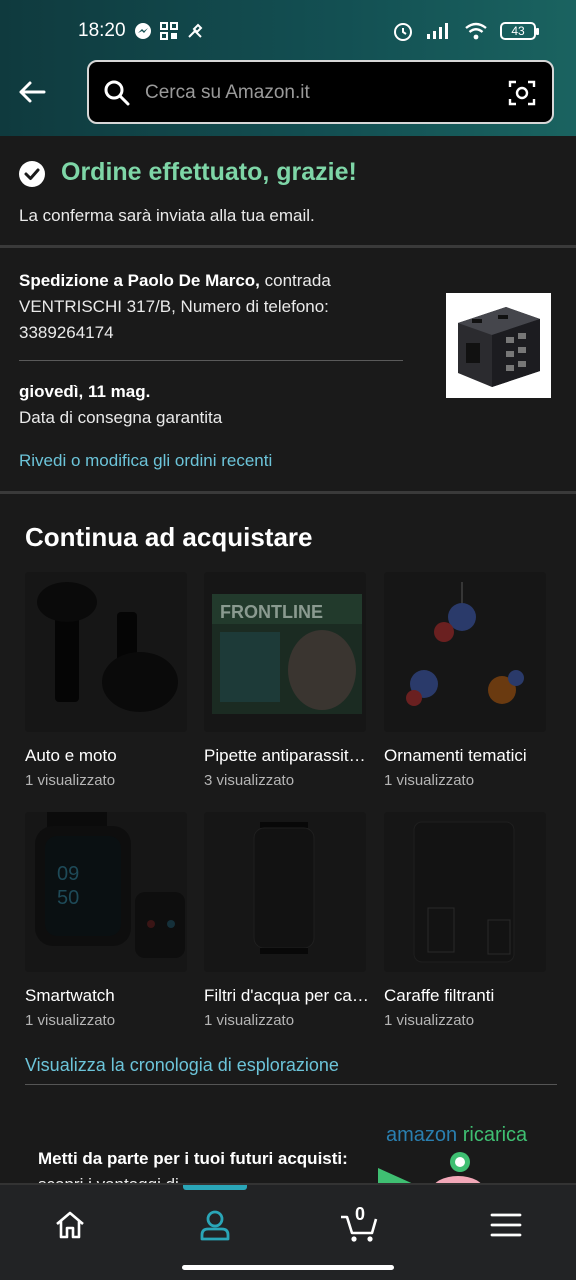 This screenshot has width=576, height=1280. I want to click on tools-icon, so click(195, 31).